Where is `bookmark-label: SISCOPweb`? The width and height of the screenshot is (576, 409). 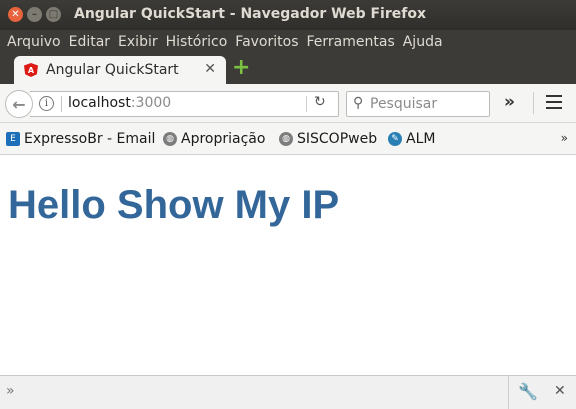
bookmark-label: SISCOPweb is located at coordinates (337, 139).